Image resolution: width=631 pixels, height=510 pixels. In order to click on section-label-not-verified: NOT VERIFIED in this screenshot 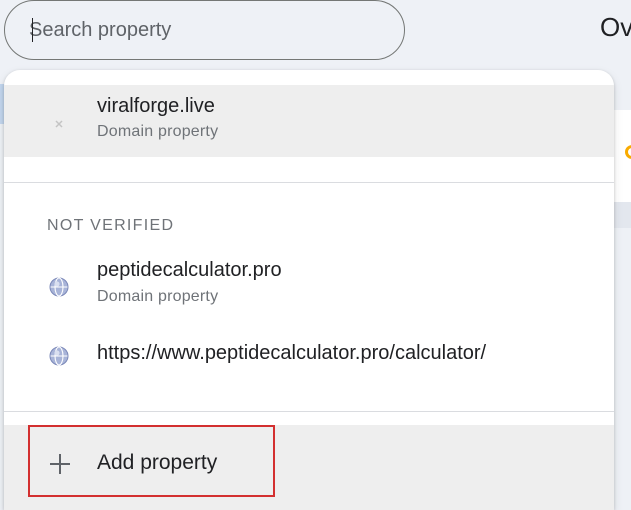, I will do `click(111, 225)`.